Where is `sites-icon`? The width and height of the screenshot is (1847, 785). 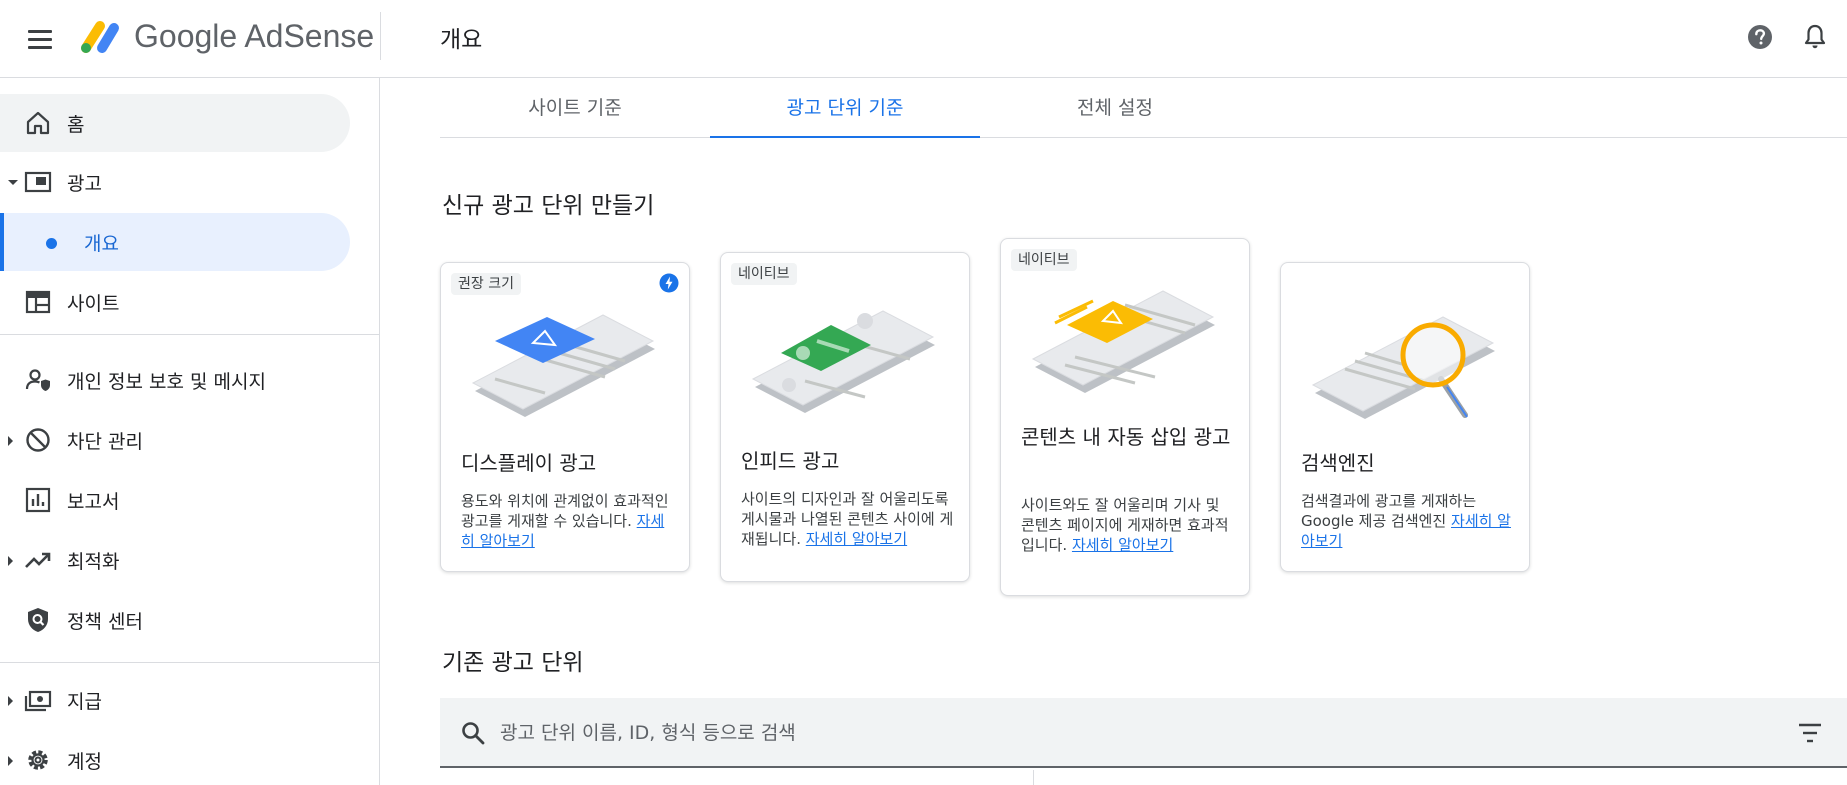
sites-icon is located at coordinates (38, 302).